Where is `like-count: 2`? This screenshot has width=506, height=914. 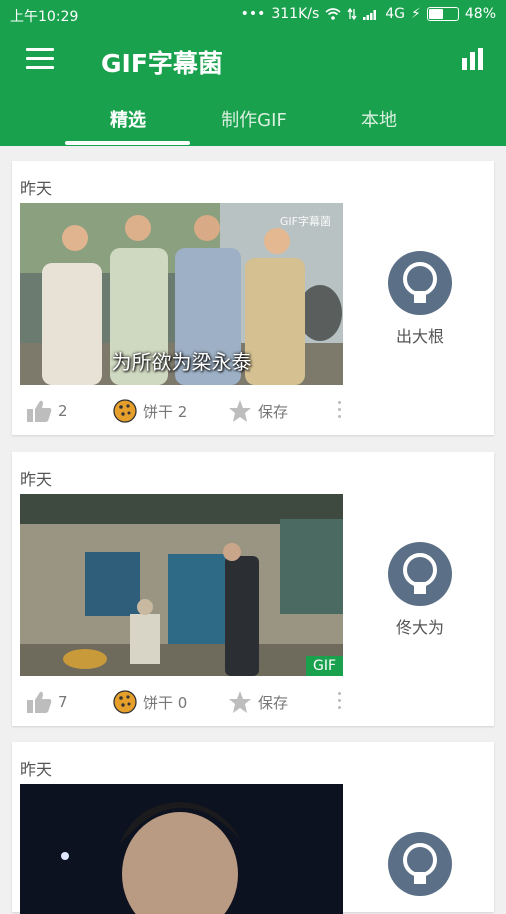 like-count: 2 is located at coordinates (63, 411).